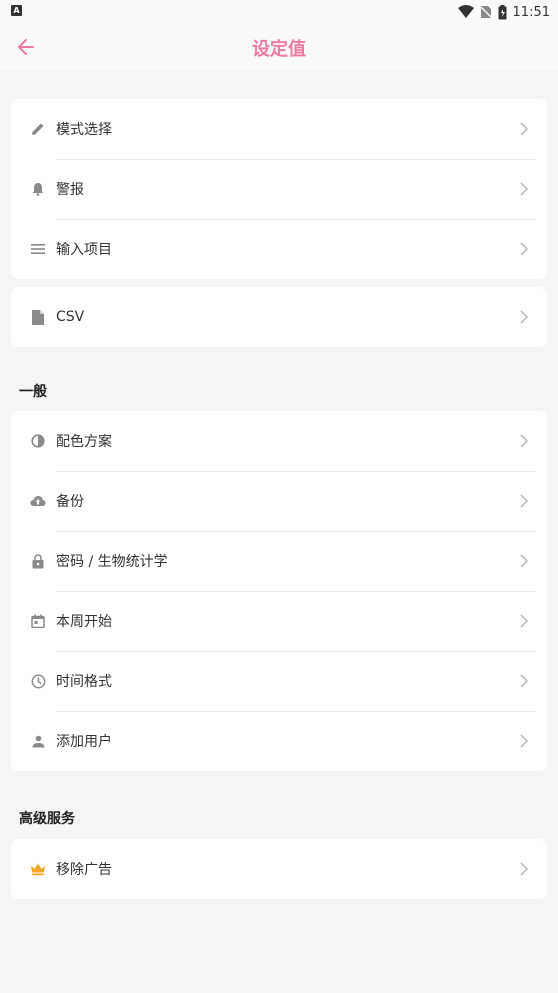  Describe the element at coordinates (279, 681) in the screenshot. I see `settings-item-time-format: 时间格式` at that location.